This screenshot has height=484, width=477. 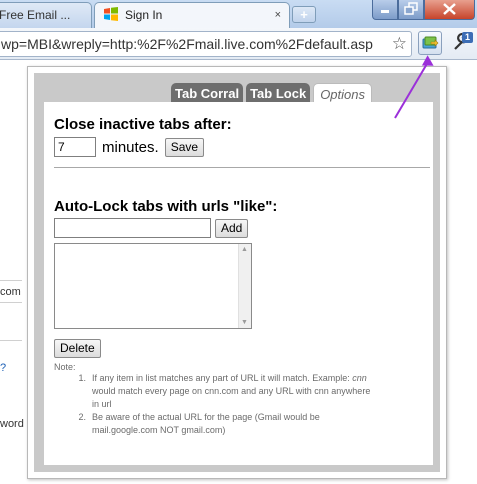 I want to click on title-bar: Free Email ... Sign In × +, so click(x=238, y=14).